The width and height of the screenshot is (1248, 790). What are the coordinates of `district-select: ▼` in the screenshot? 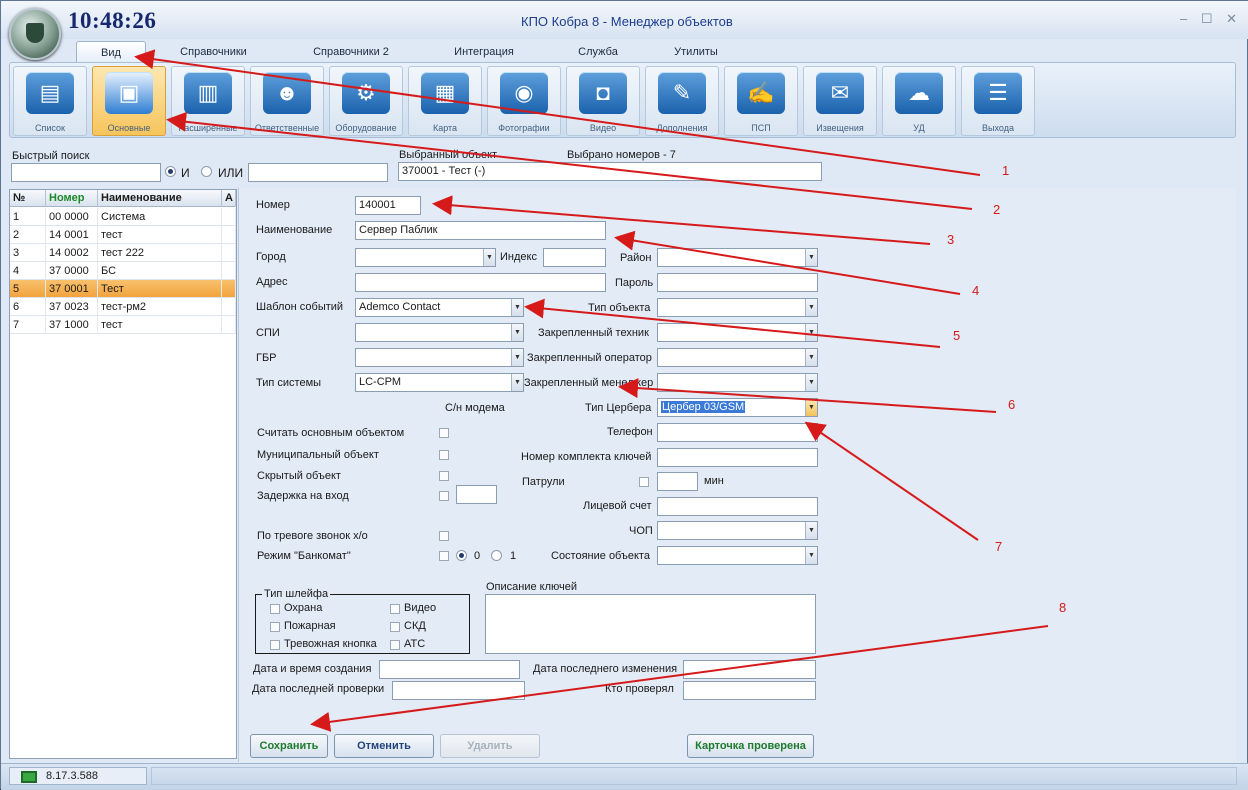 It's located at (737, 257).